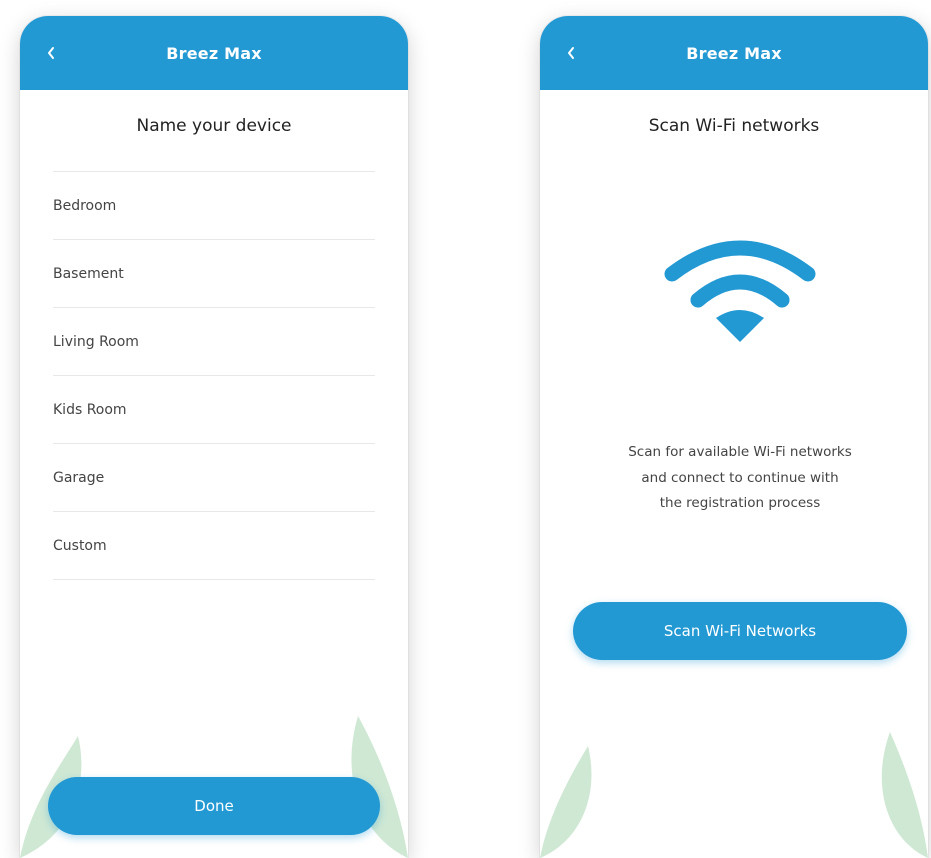 The width and height of the screenshot is (931, 858). What do you see at coordinates (734, 126) in the screenshot?
I see `page-title: Scan Wi-Fi networks` at bounding box center [734, 126].